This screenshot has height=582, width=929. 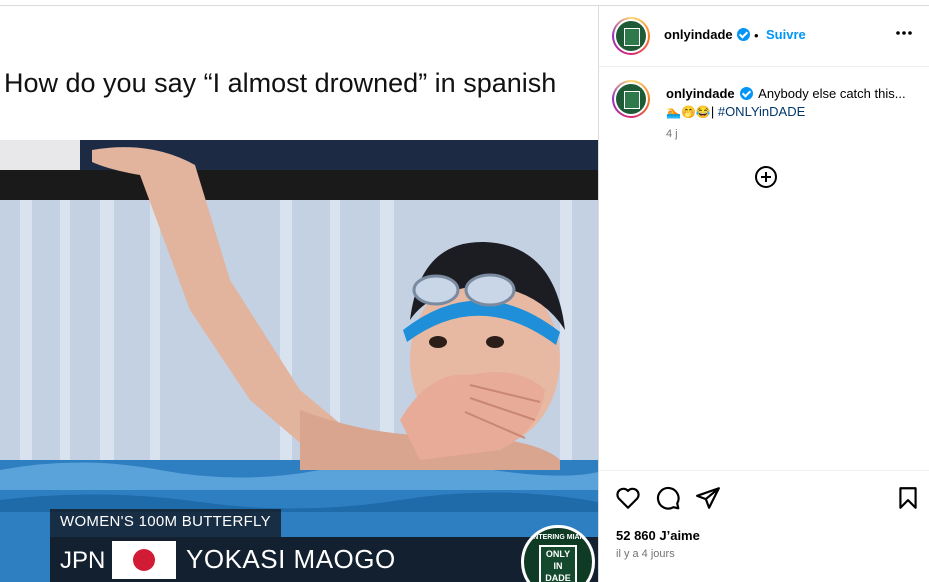 What do you see at coordinates (83, 560) in the screenshot?
I see `country-code: JPN` at bounding box center [83, 560].